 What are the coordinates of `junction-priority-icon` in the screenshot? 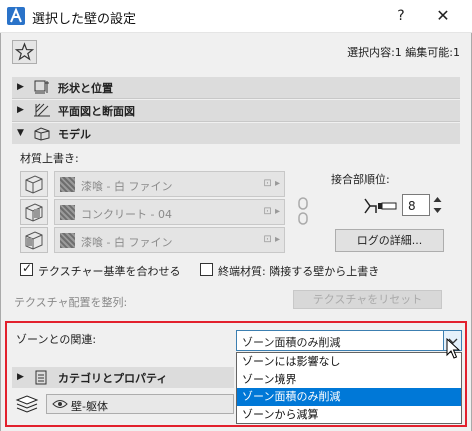 It's located at (381, 207).